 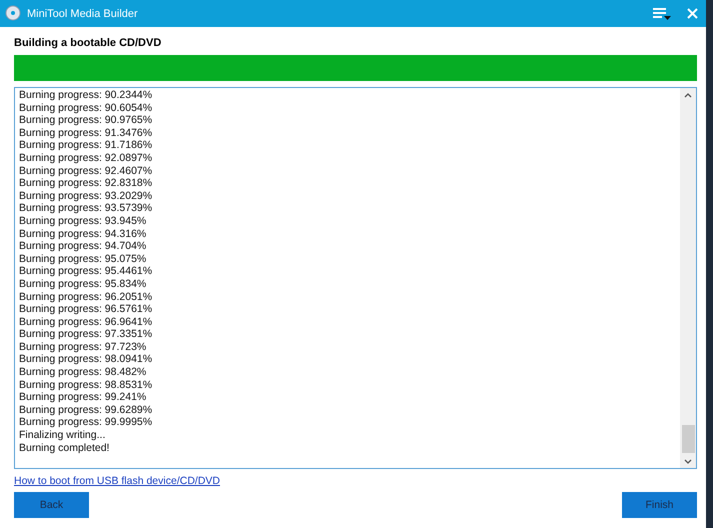 I want to click on log-line: Burning progress: 96.2051%, so click(x=86, y=297).